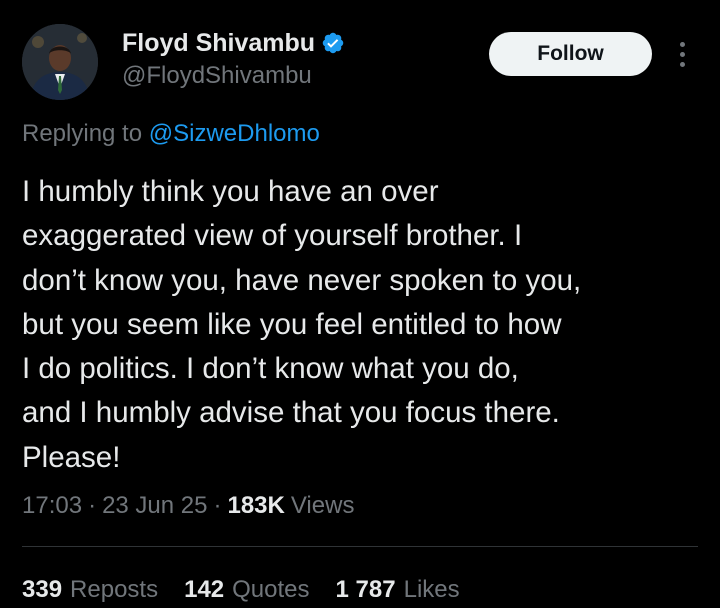 The height and width of the screenshot is (608, 720). Describe the element at coordinates (154, 506) in the screenshot. I see `tweet-date: 23 Jun 25` at that location.